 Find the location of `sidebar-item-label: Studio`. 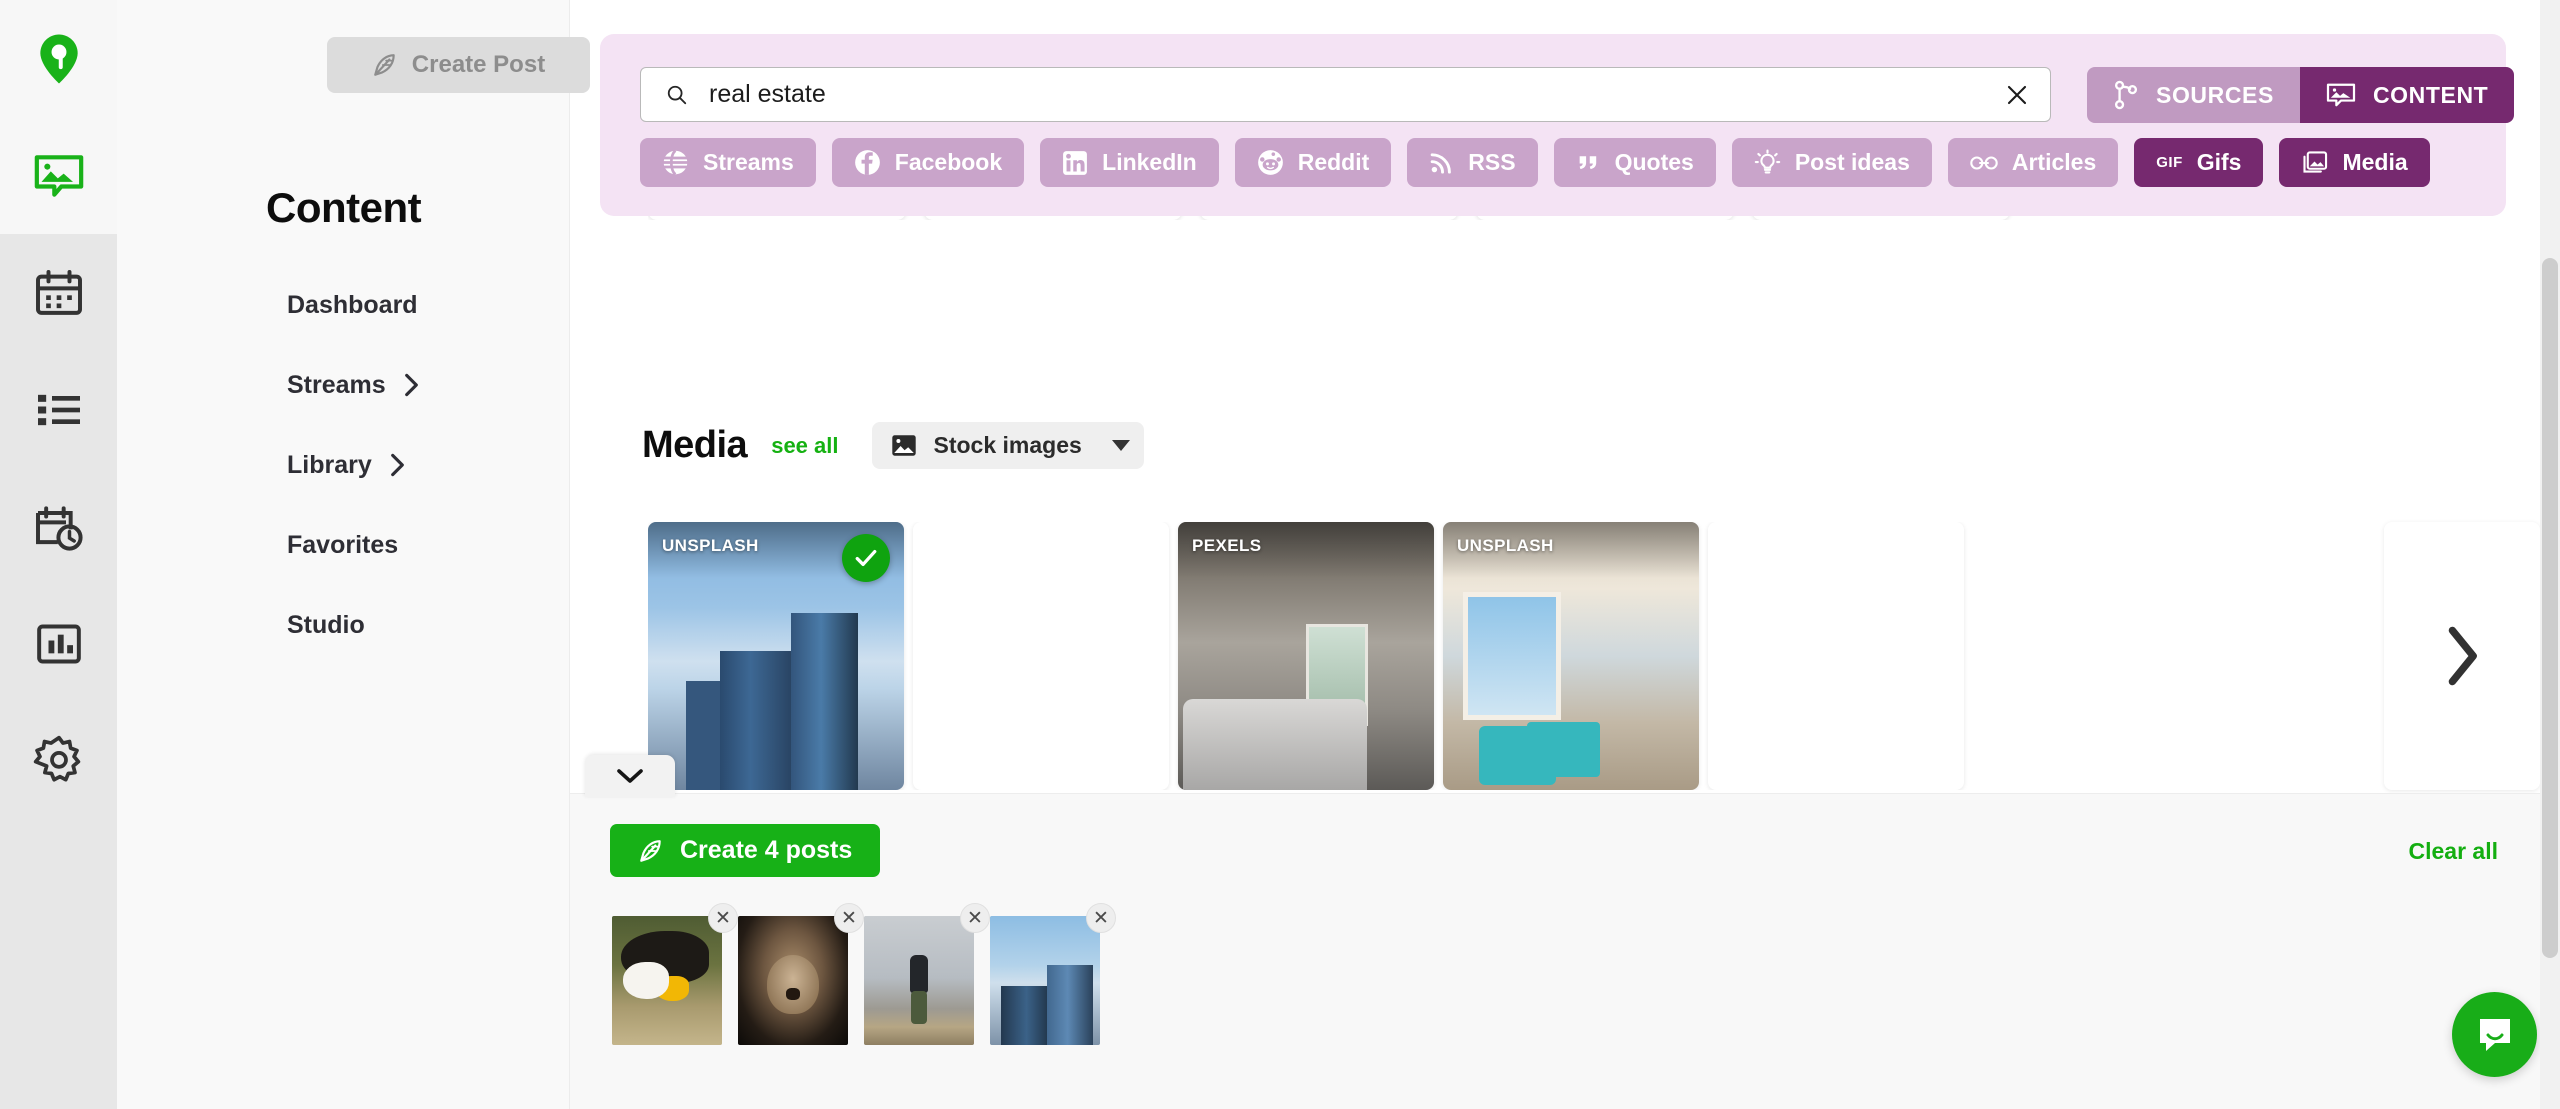

sidebar-item-label: Studio is located at coordinates (326, 624).